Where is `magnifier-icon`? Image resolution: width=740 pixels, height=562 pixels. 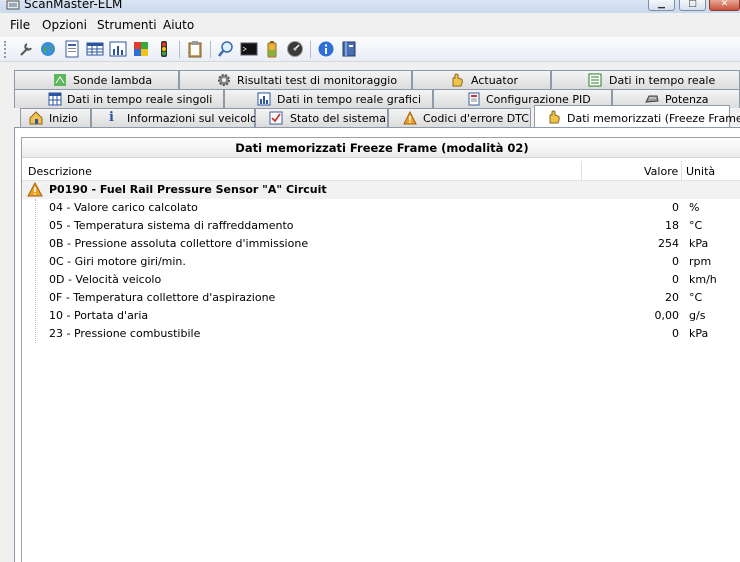 magnifier-icon is located at coordinates (226, 49).